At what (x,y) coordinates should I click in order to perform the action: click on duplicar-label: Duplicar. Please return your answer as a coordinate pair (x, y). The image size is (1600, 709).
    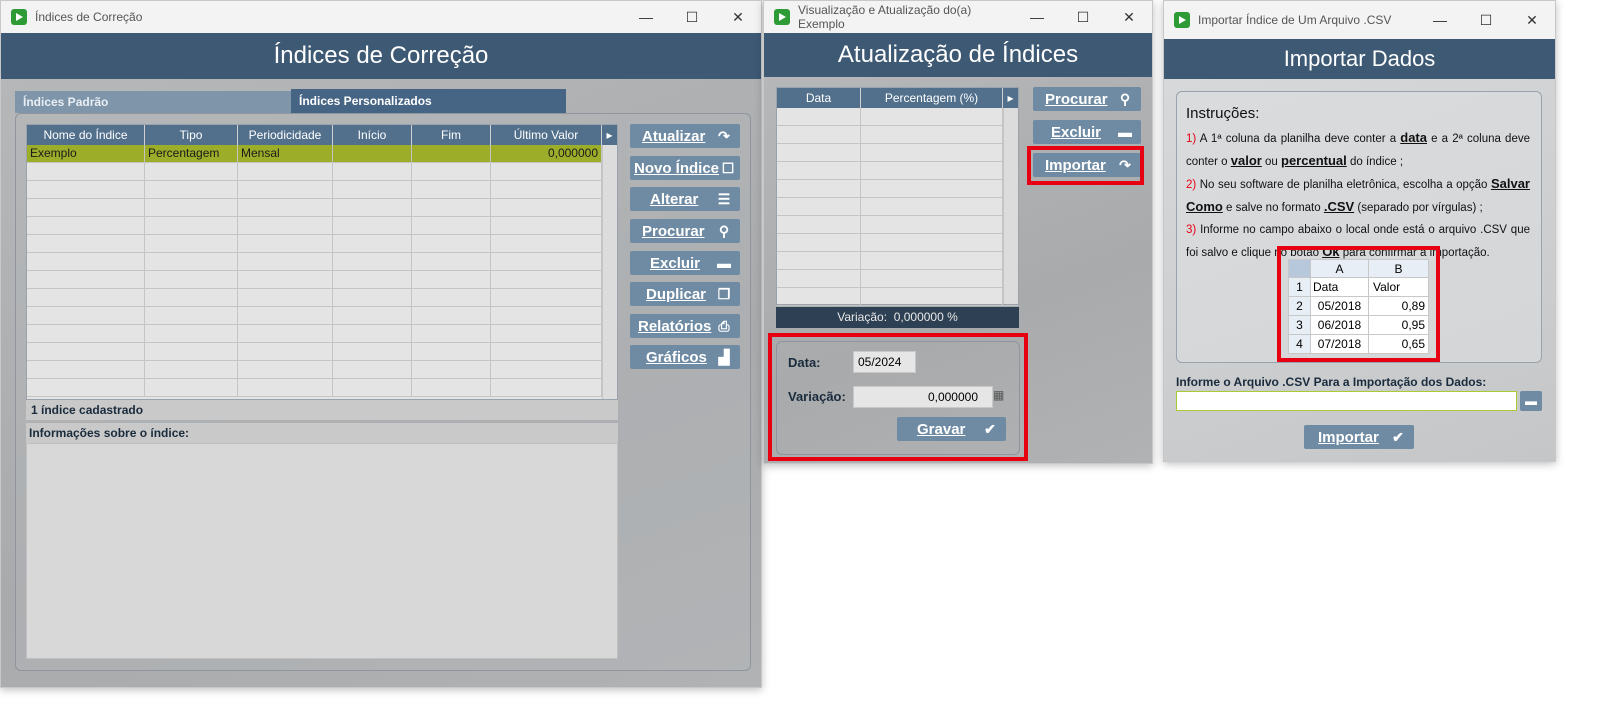
    Looking at the image, I should click on (676, 294).